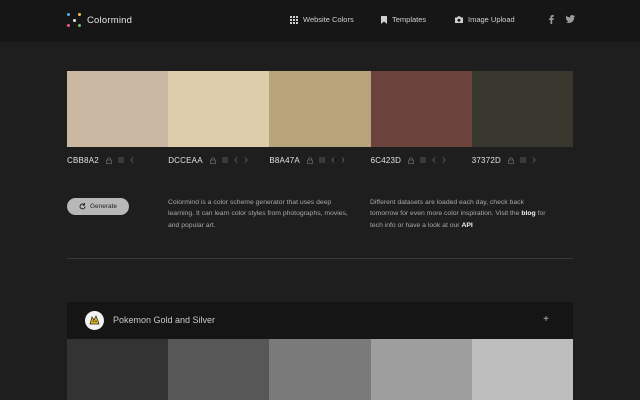  What do you see at coordinates (384, 19) in the screenshot?
I see `bookmark-icon` at bounding box center [384, 19].